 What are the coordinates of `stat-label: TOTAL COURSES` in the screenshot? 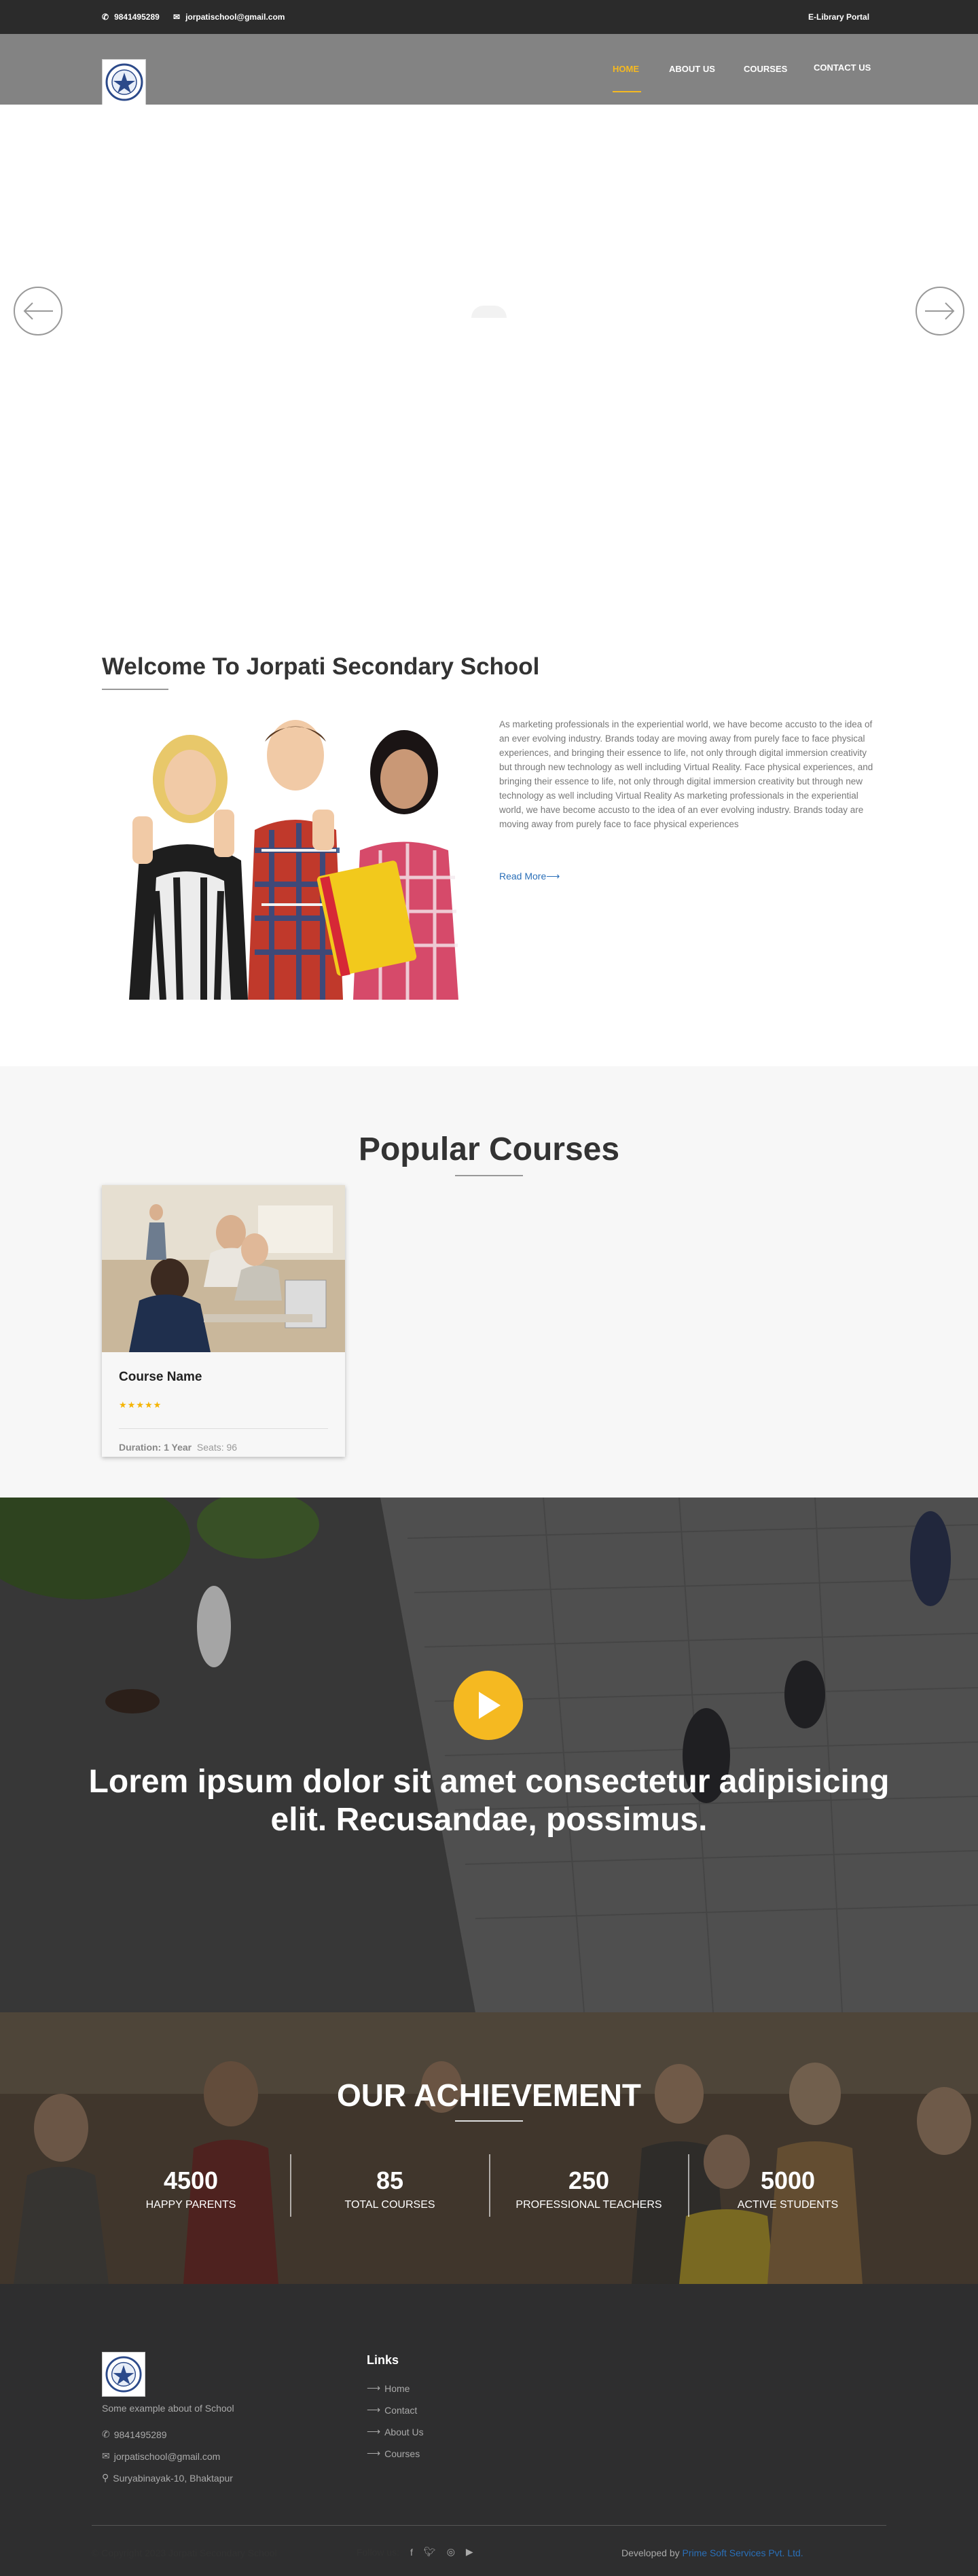 It's located at (390, 2205).